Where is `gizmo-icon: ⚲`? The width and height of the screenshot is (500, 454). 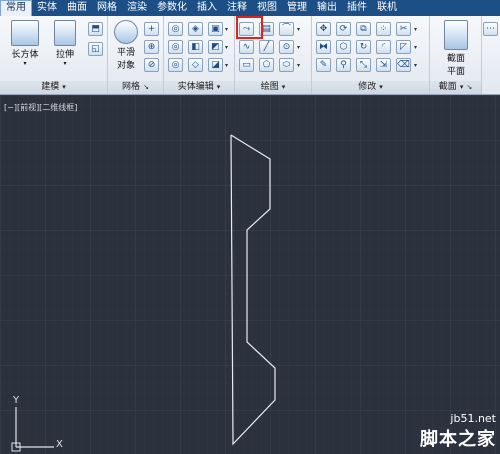 gizmo-icon: ⚲ is located at coordinates (343, 65).